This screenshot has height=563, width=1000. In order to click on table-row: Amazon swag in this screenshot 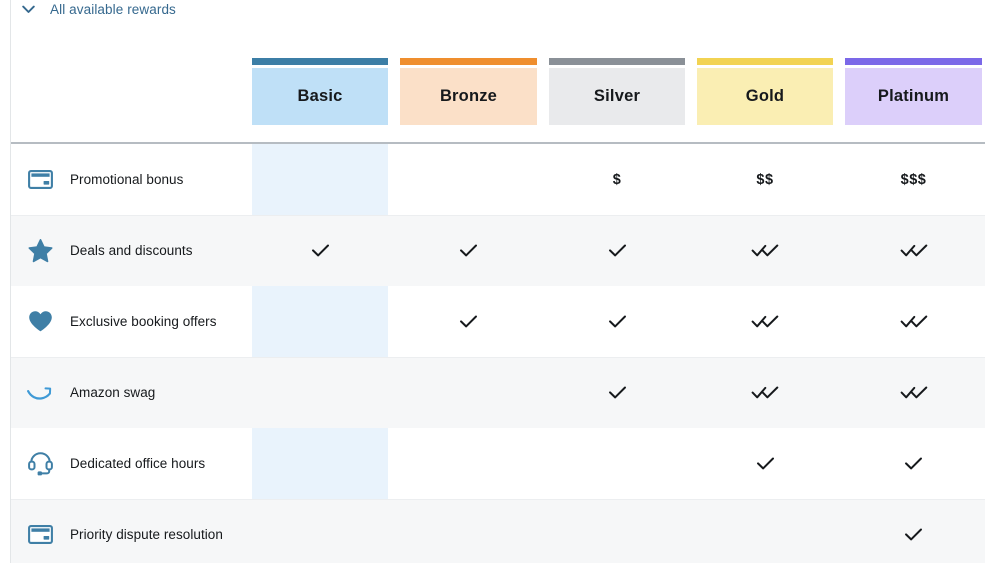, I will do `click(498, 392)`.